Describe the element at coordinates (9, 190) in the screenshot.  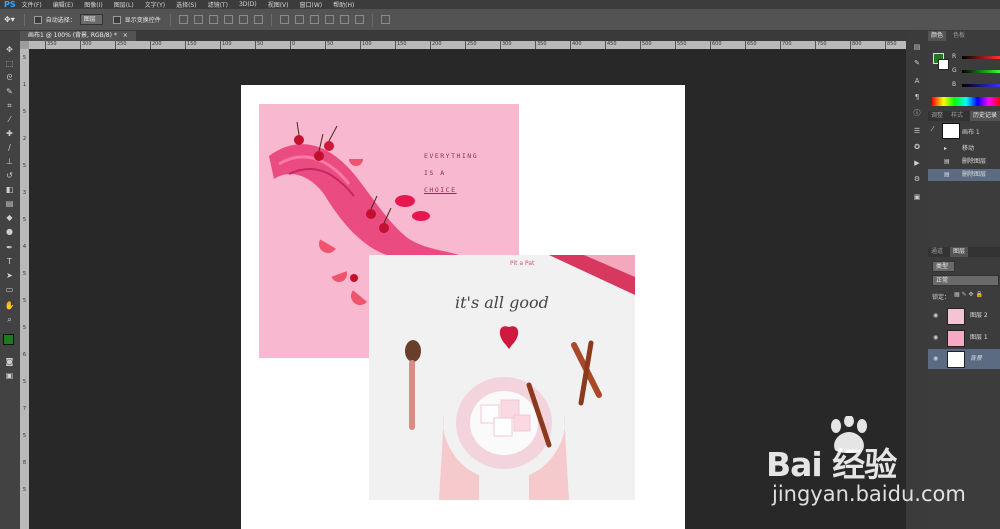
I see `eraser-icon: ◧` at that location.